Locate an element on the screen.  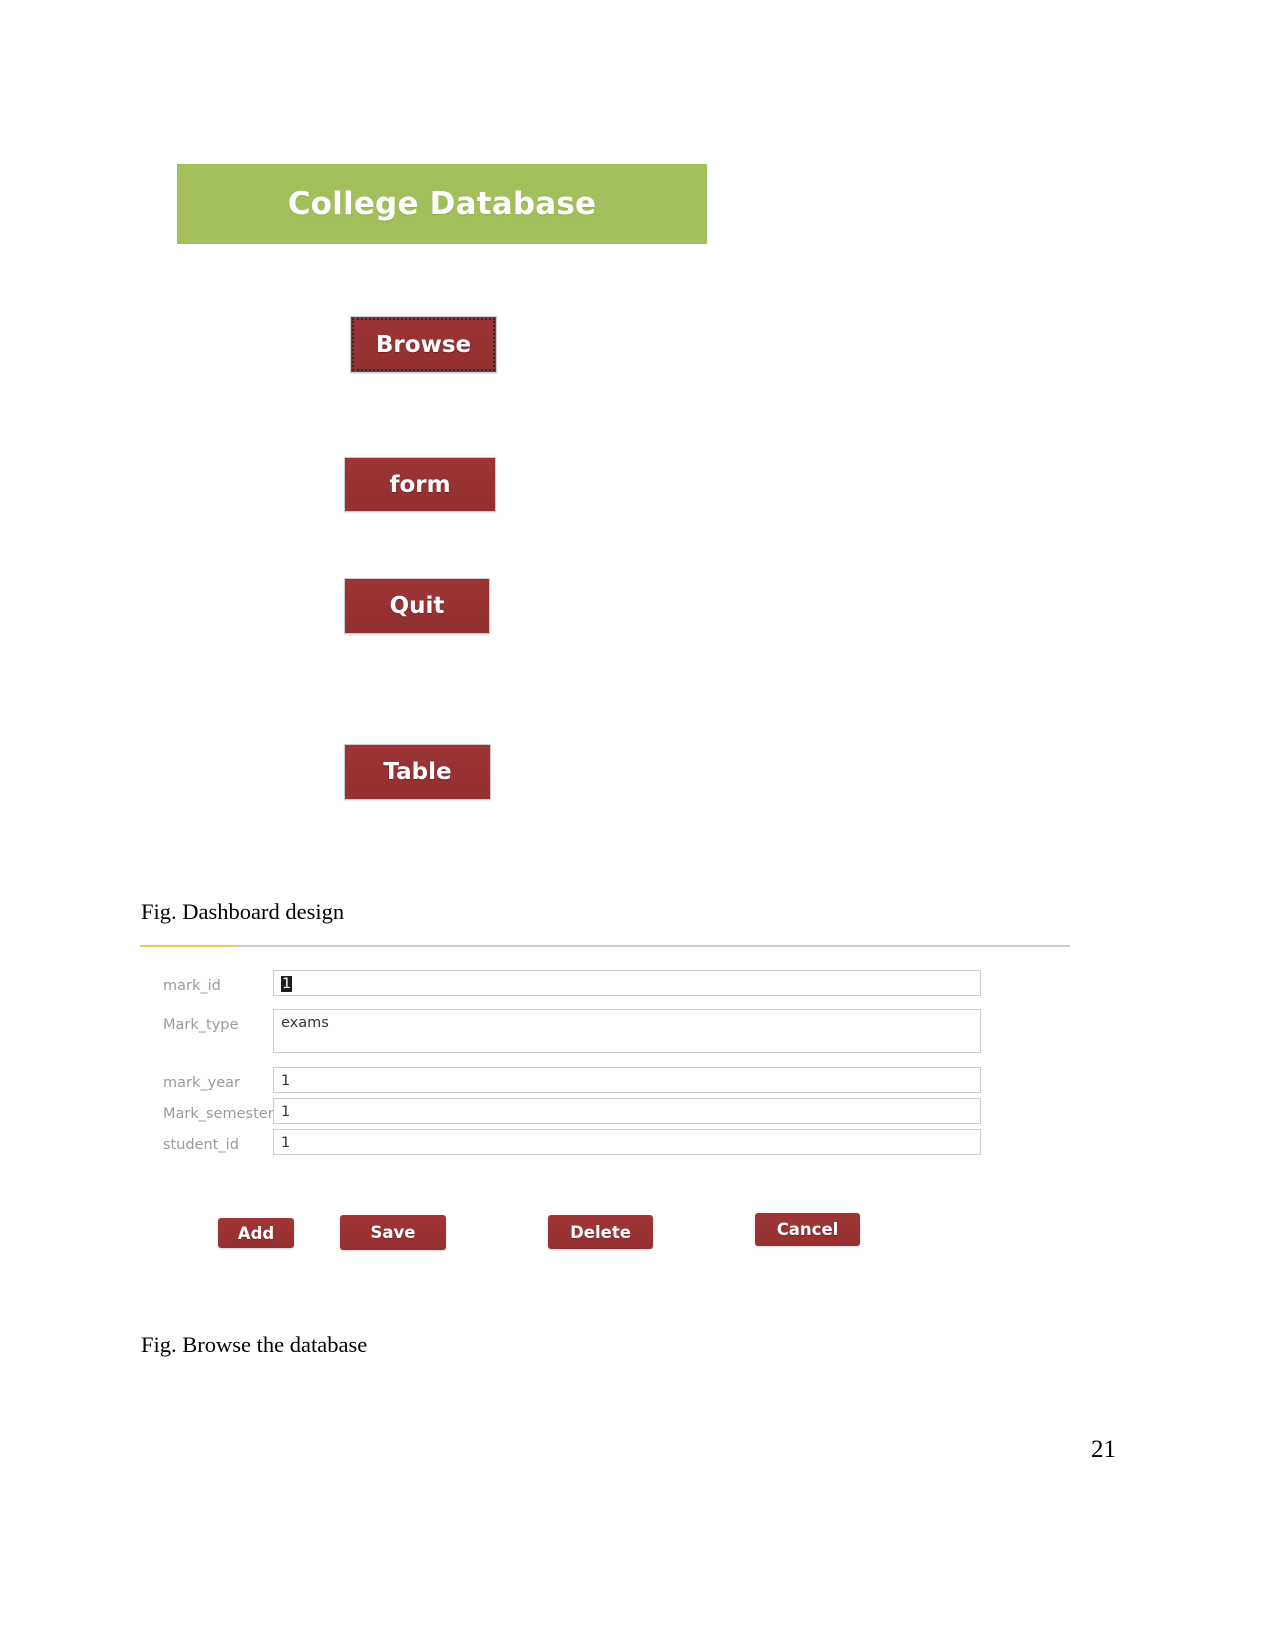
page-title: College Database is located at coordinates (442, 204).